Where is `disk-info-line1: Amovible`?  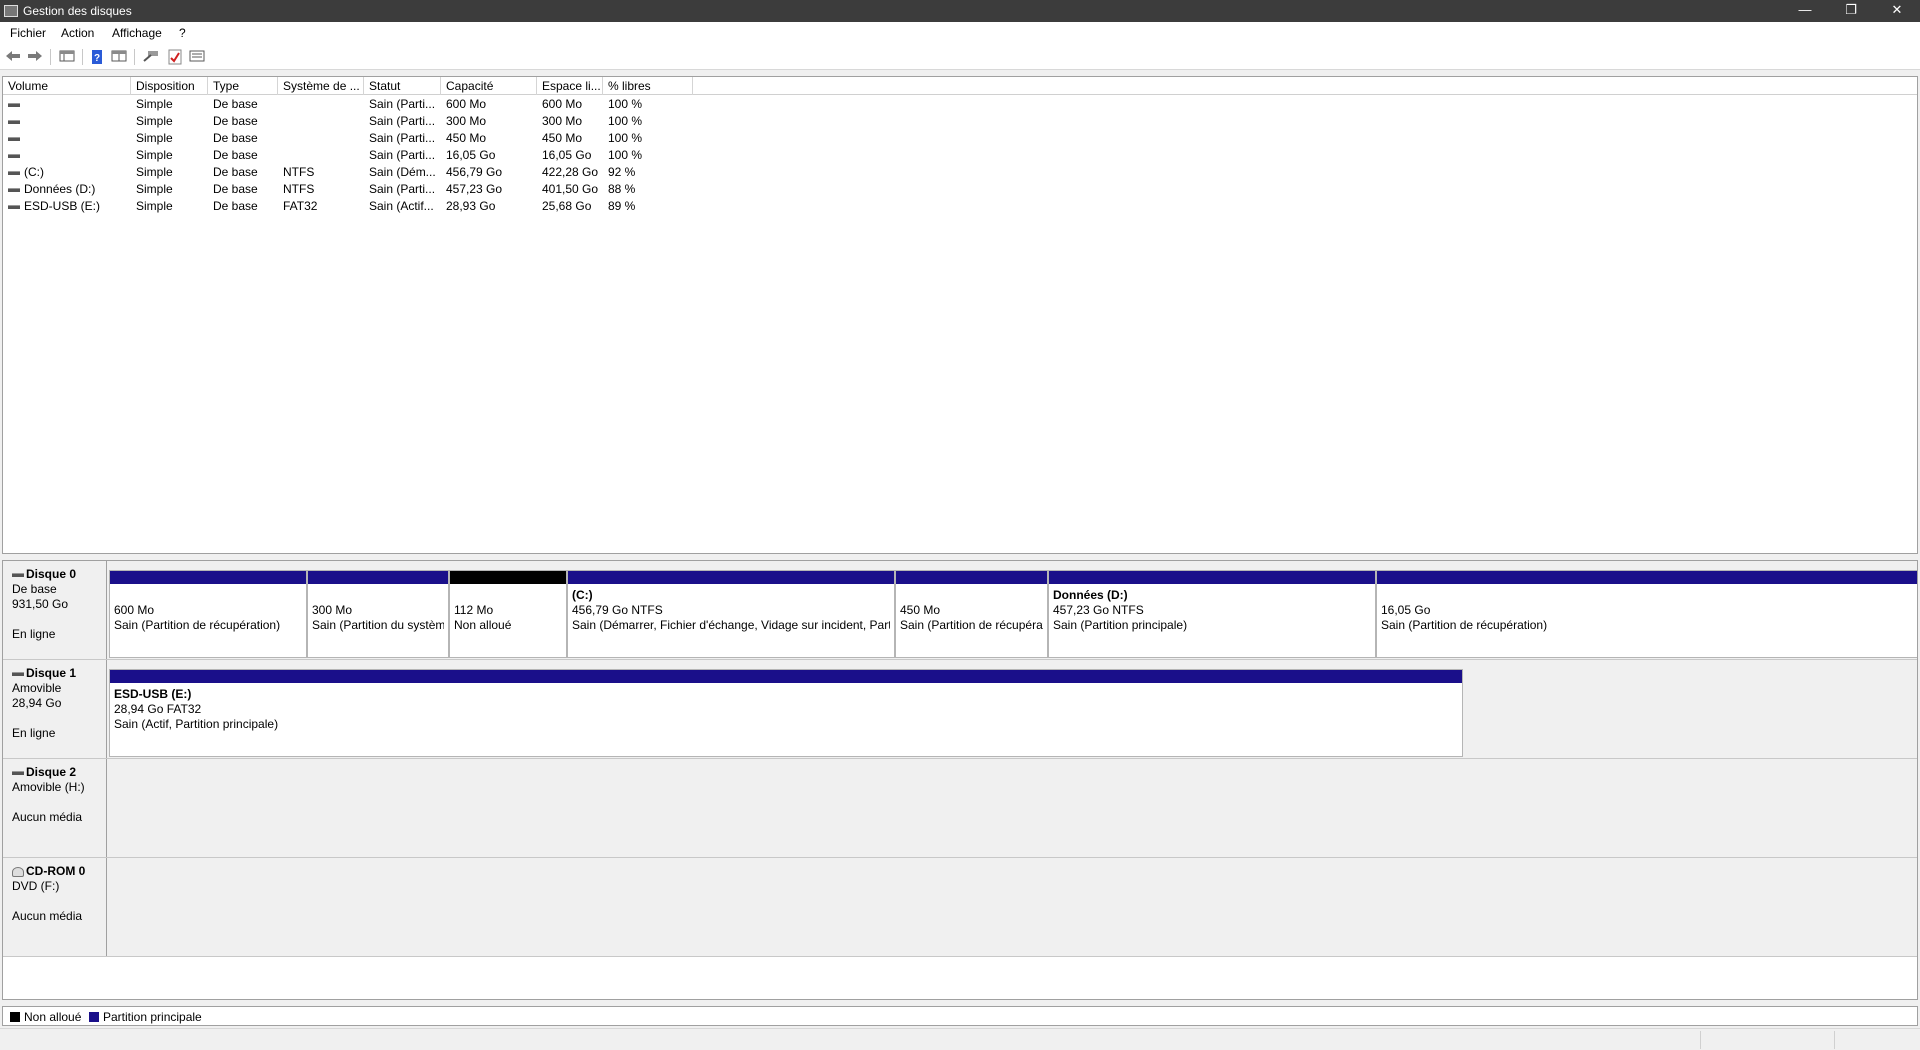 disk-info-line1: Amovible is located at coordinates (37, 688).